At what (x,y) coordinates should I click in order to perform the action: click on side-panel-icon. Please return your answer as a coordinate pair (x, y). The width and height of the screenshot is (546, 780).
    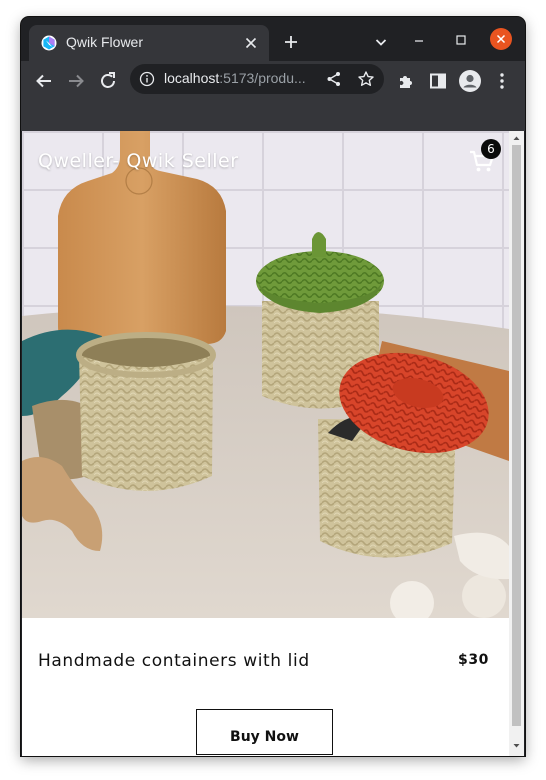
    Looking at the image, I should click on (438, 81).